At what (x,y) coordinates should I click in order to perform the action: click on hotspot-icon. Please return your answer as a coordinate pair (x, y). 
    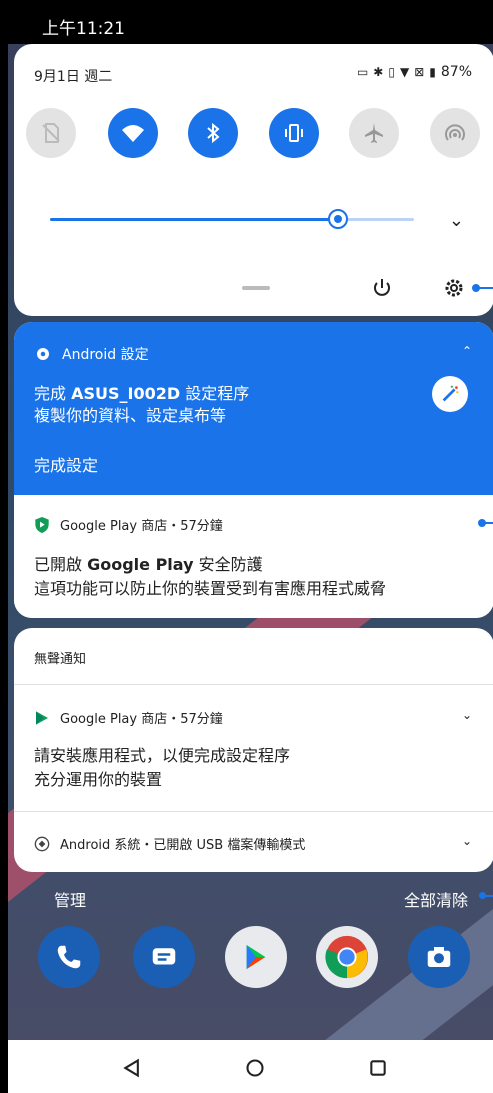
    Looking at the image, I should click on (455, 132).